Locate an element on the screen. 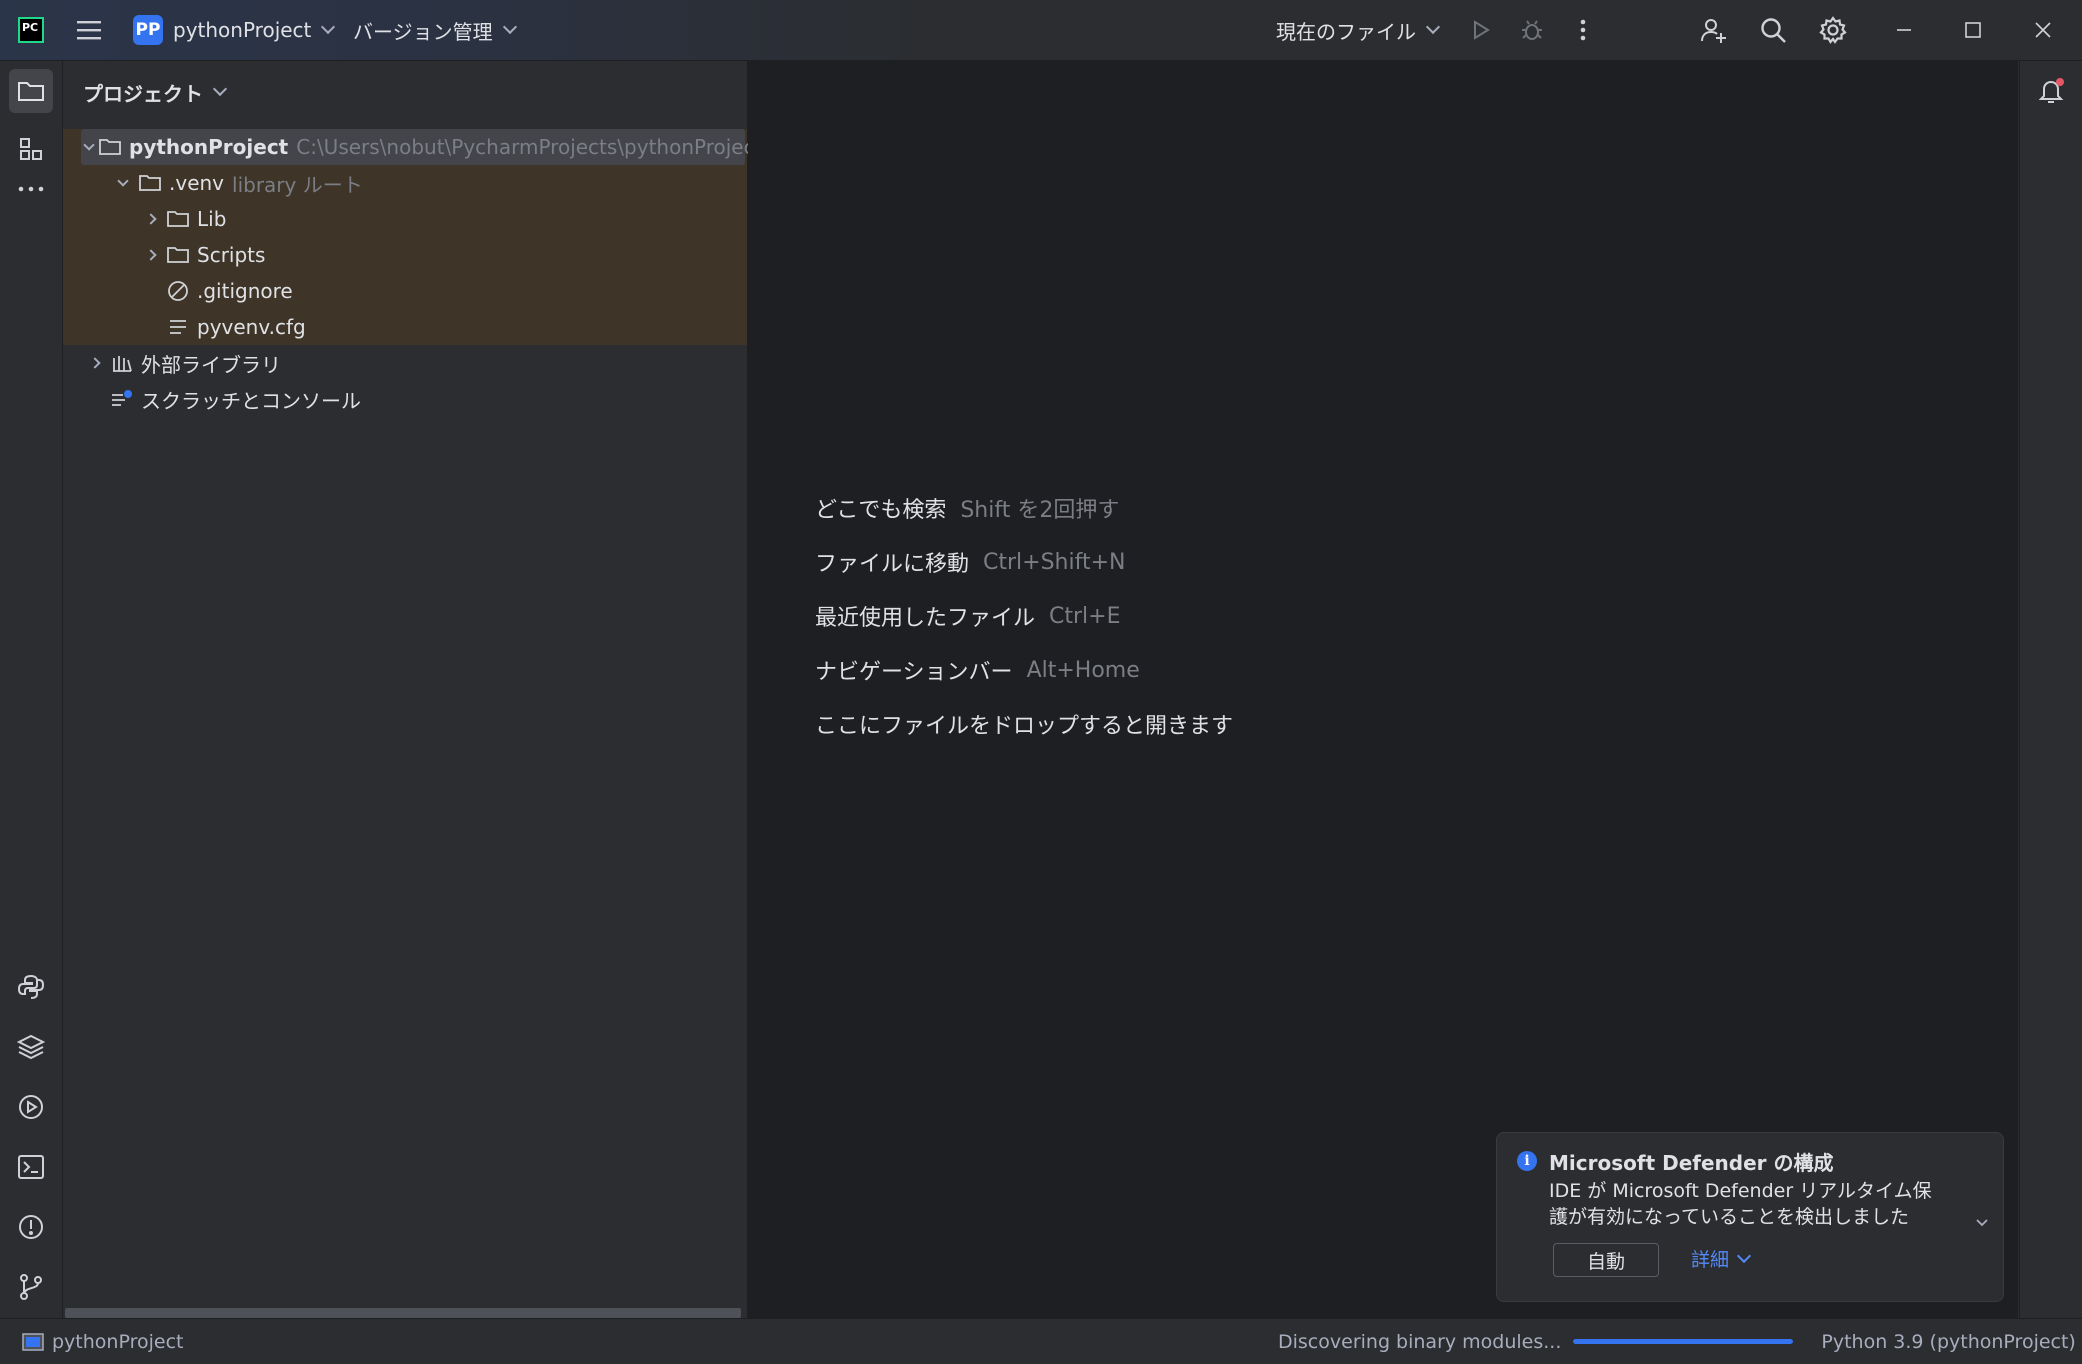 The image size is (2082, 1364). more-actions-button is located at coordinates (1583, 30).